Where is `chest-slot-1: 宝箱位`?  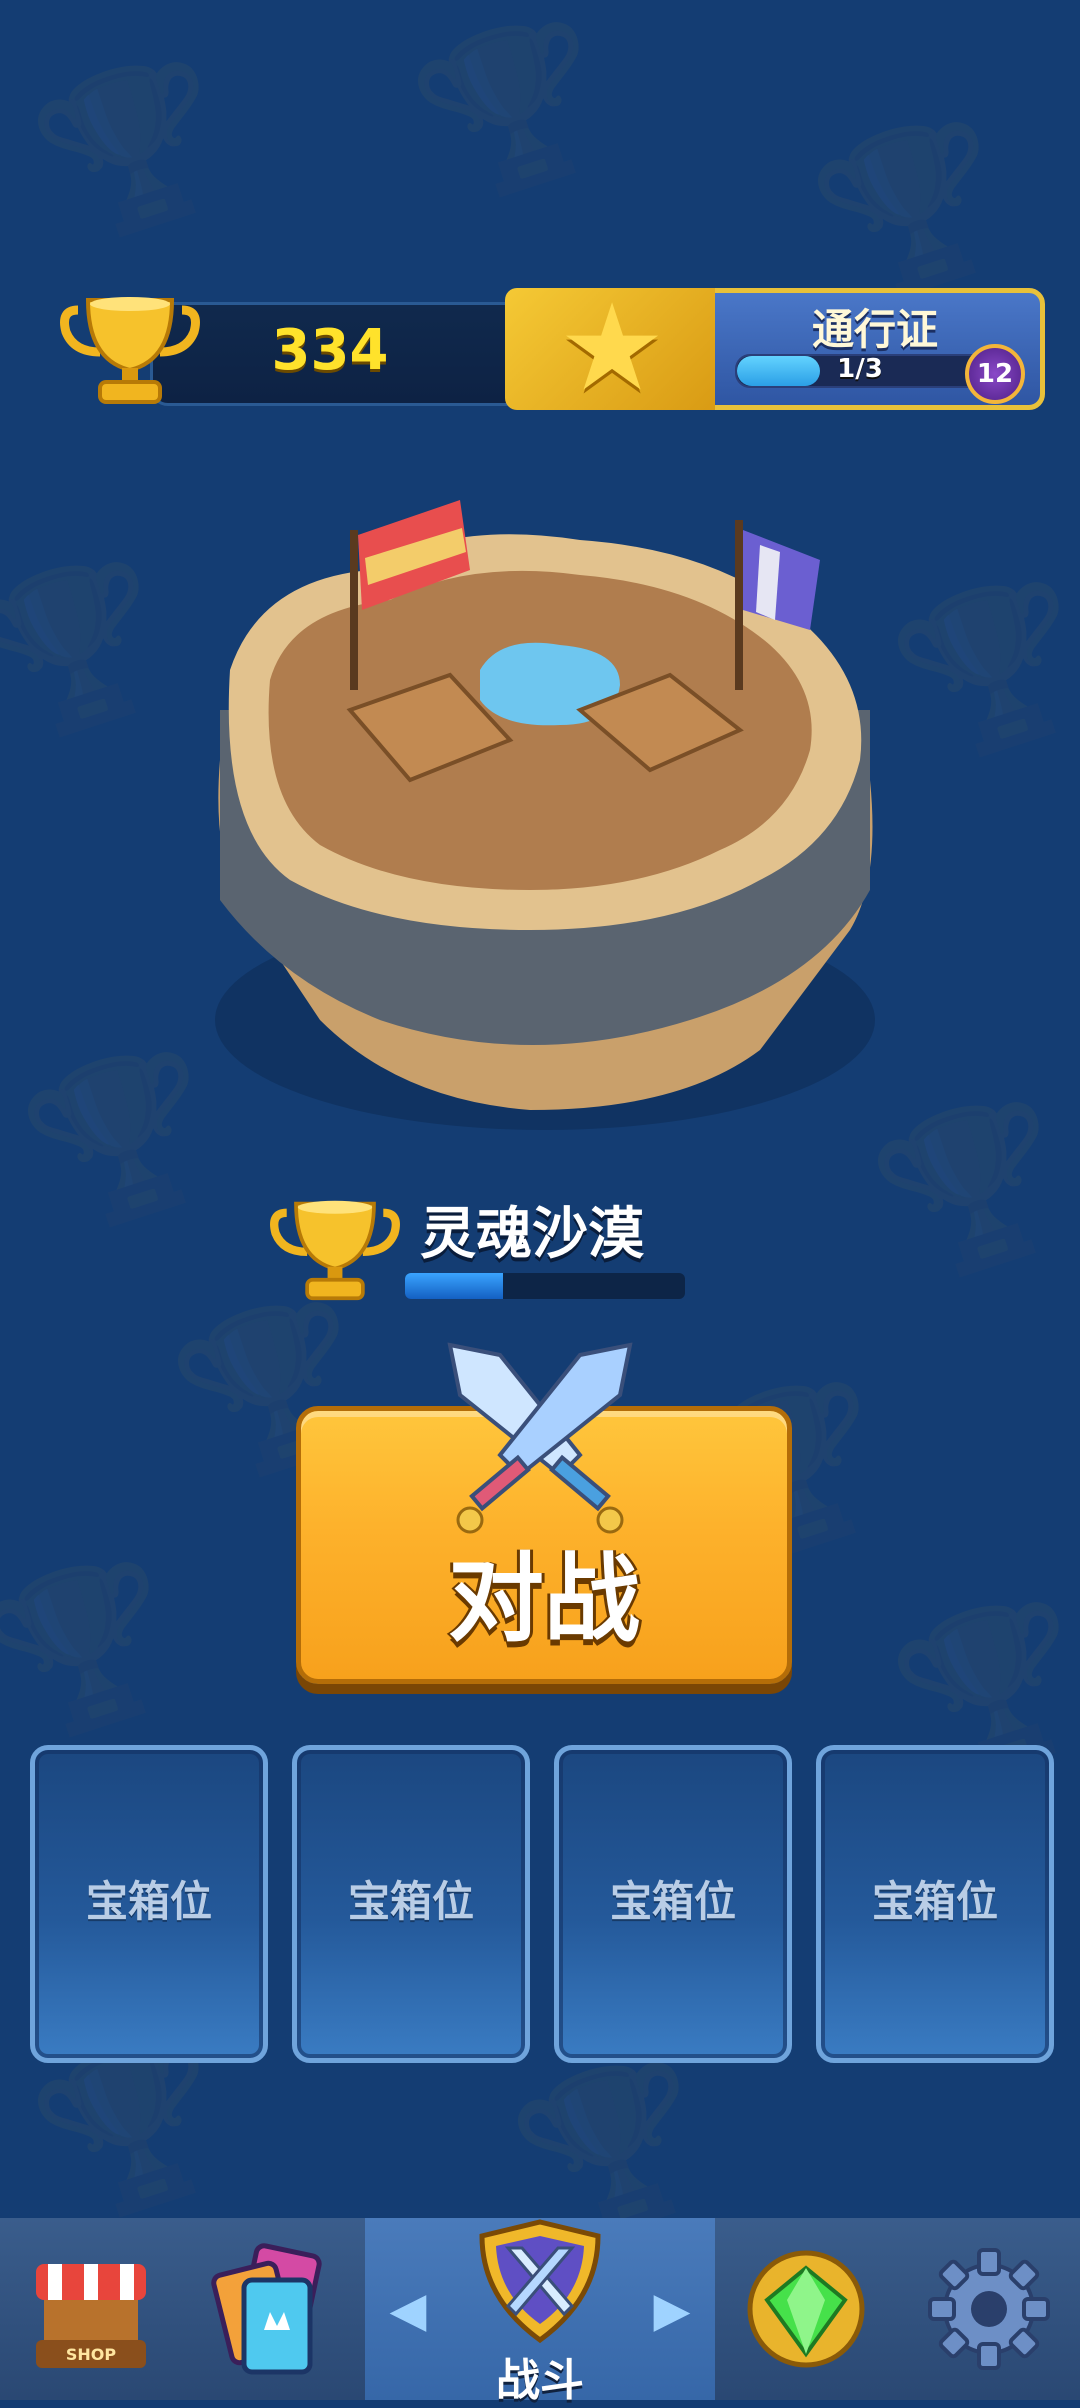
chest-slot-1: 宝箱位 is located at coordinates (149, 1904).